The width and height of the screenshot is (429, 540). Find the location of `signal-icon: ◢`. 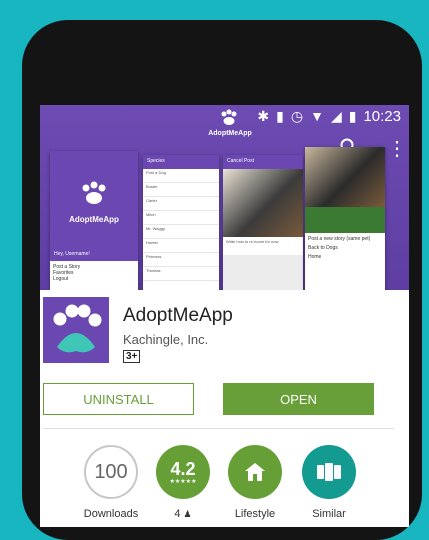

signal-icon: ◢ is located at coordinates (336, 115).